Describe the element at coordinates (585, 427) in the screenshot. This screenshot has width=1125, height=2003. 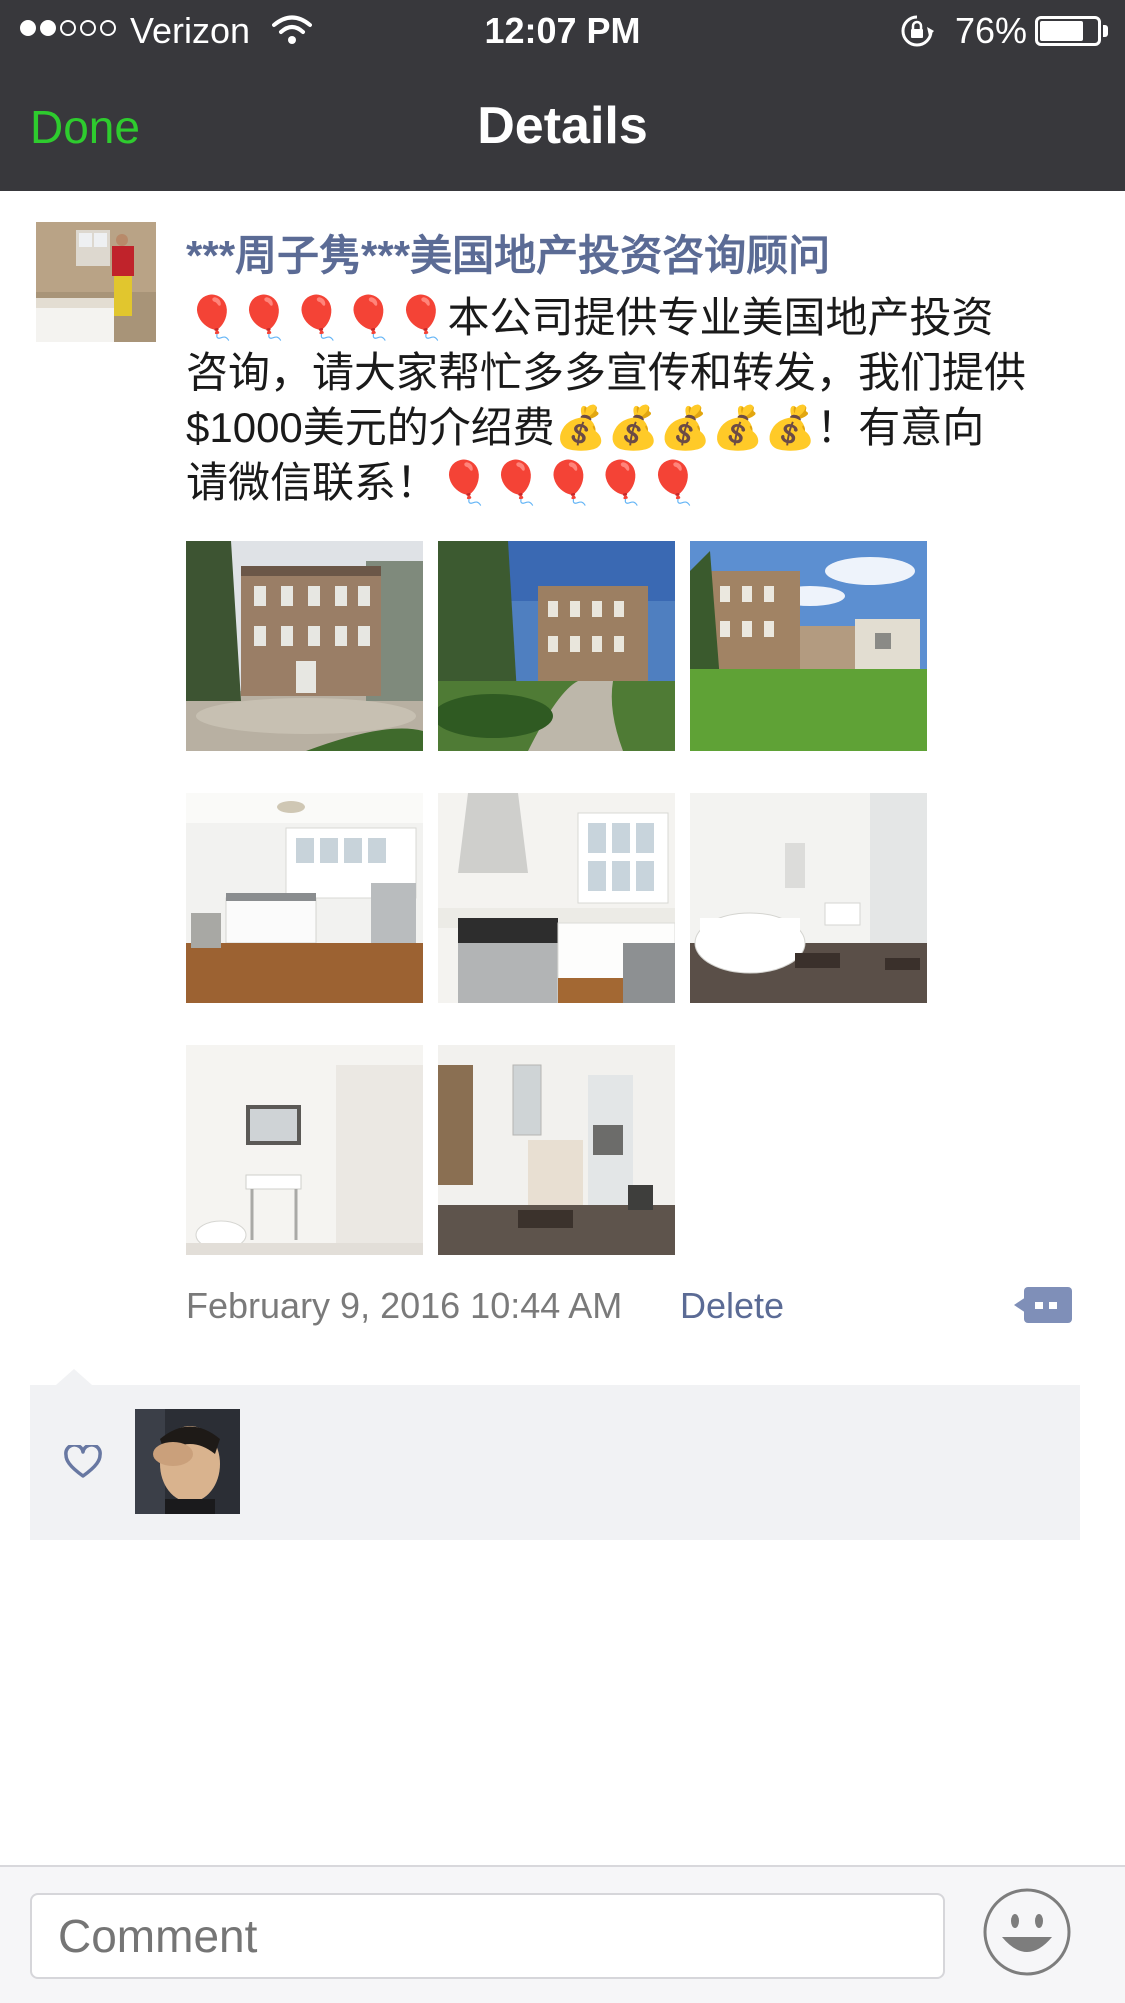
I see `post-text-line: $1000美元的介绍费💰💰💰💰💰！有意向` at that location.